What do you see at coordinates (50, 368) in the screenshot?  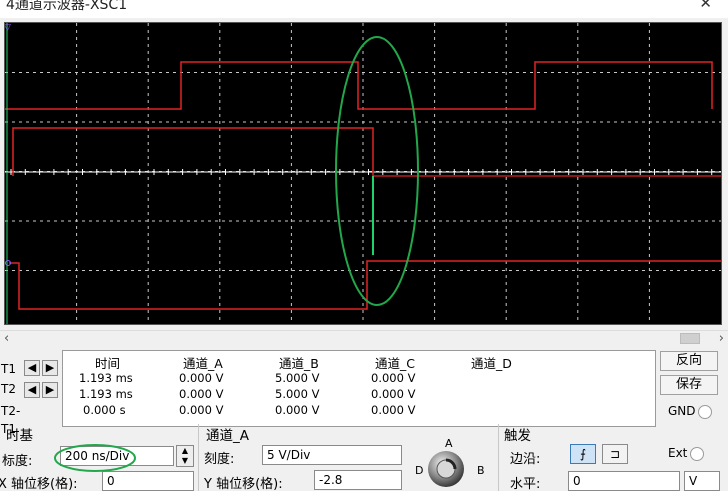 I see `t1-right-button: ▶` at bounding box center [50, 368].